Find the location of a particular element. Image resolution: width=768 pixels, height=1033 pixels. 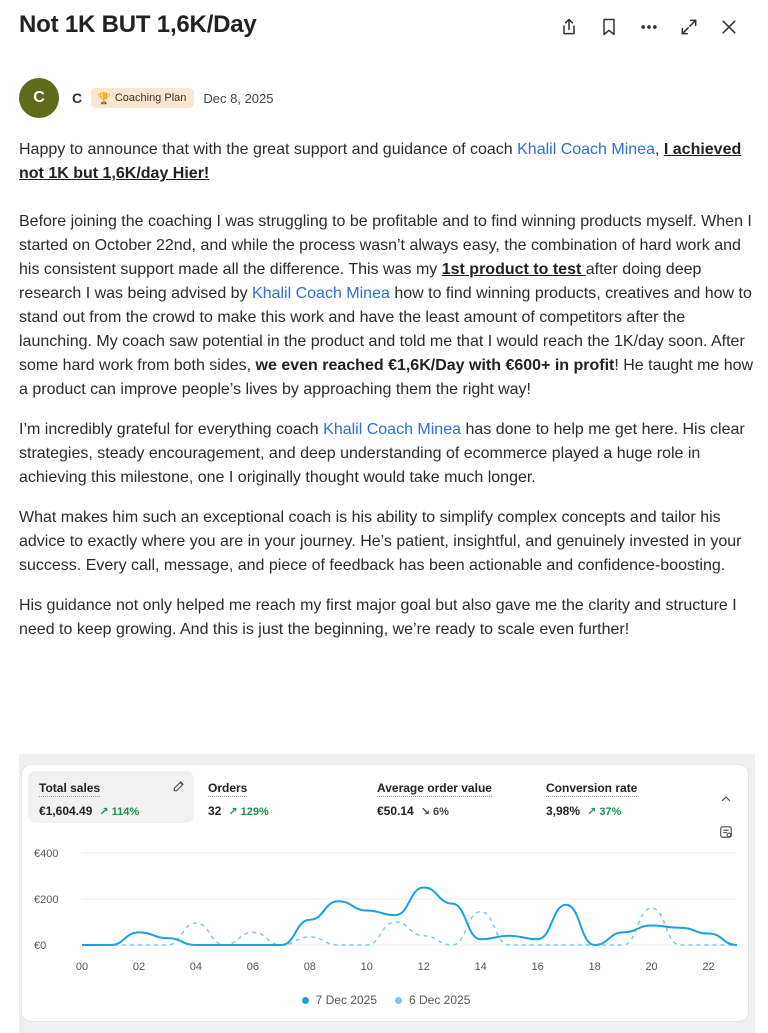

x-tick-label: 04 is located at coordinates (196, 967).